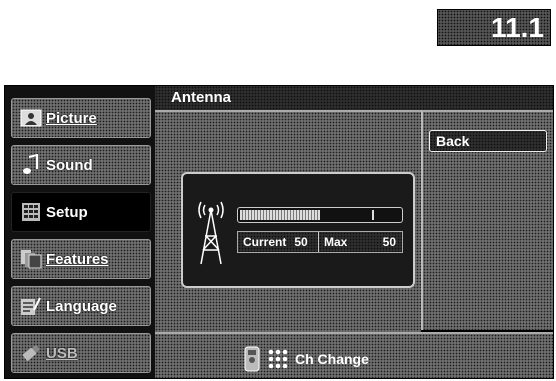 Image resolution: width=556 pixels, height=381 pixels. I want to click on max-value: 50, so click(389, 242).